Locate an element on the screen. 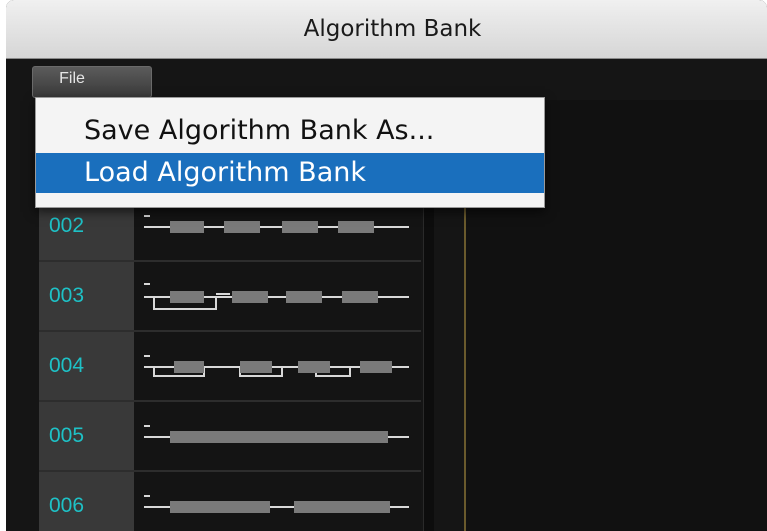 The image size is (767, 531). algorithm-row-004: 004 is located at coordinates (230, 367).